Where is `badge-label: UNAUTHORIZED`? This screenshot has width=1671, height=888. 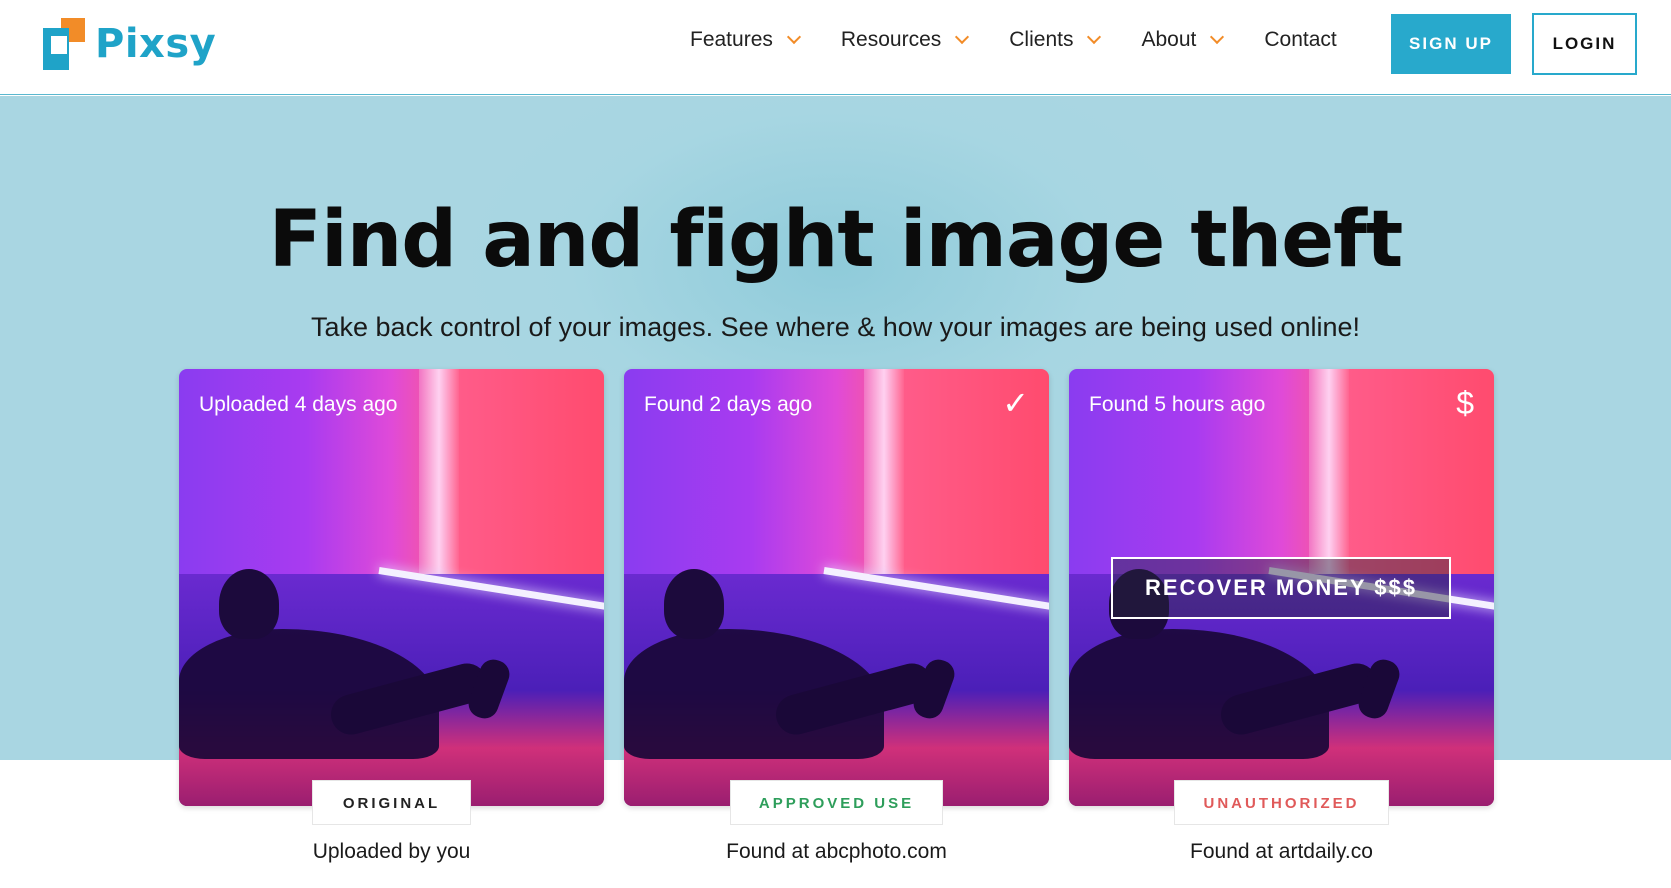 badge-label: UNAUTHORIZED is located at coordinates (1281, 803).